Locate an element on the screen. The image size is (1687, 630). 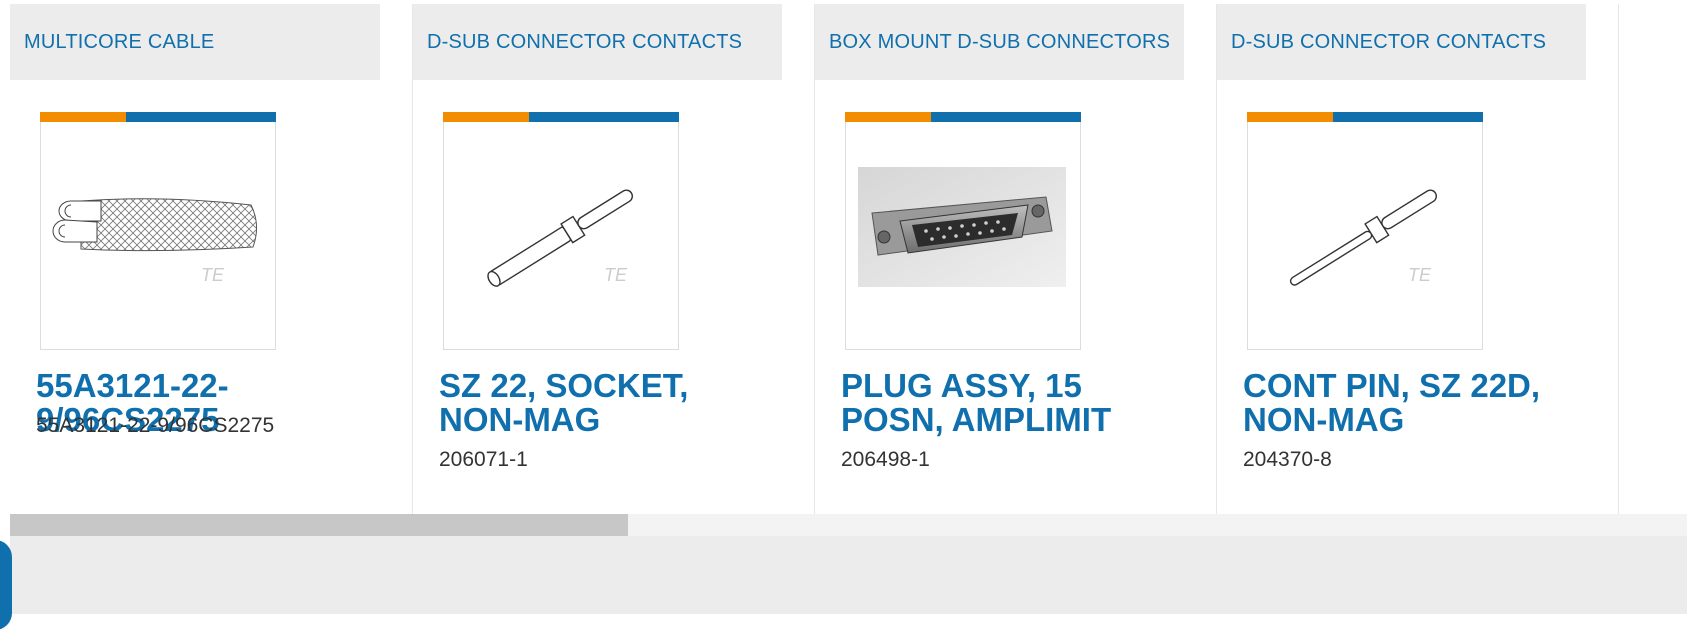
part-number: 204370-8 is located at coordinates (1287, 459).